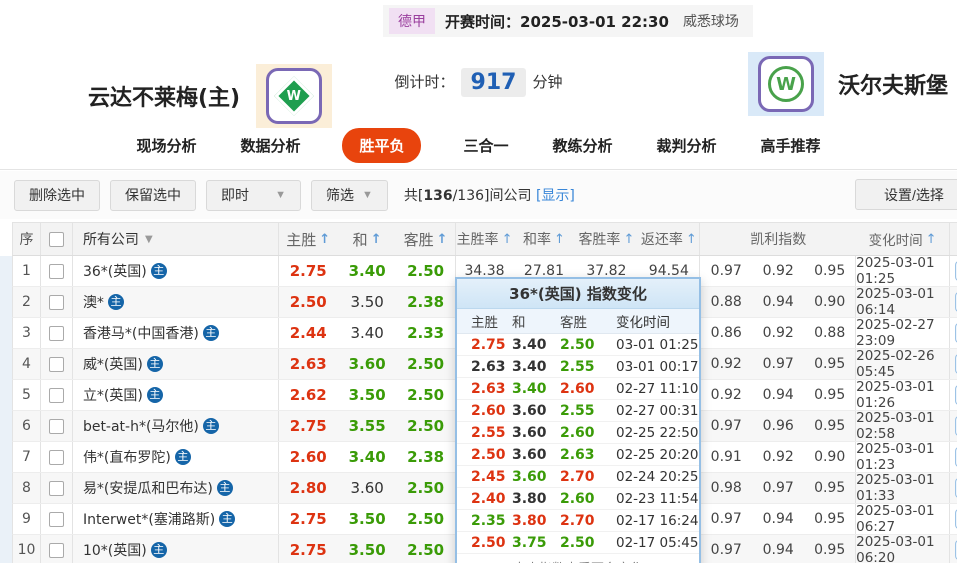  I want to click on company-cell: 伟*(直布罗陀) 主, so click(176, 457).